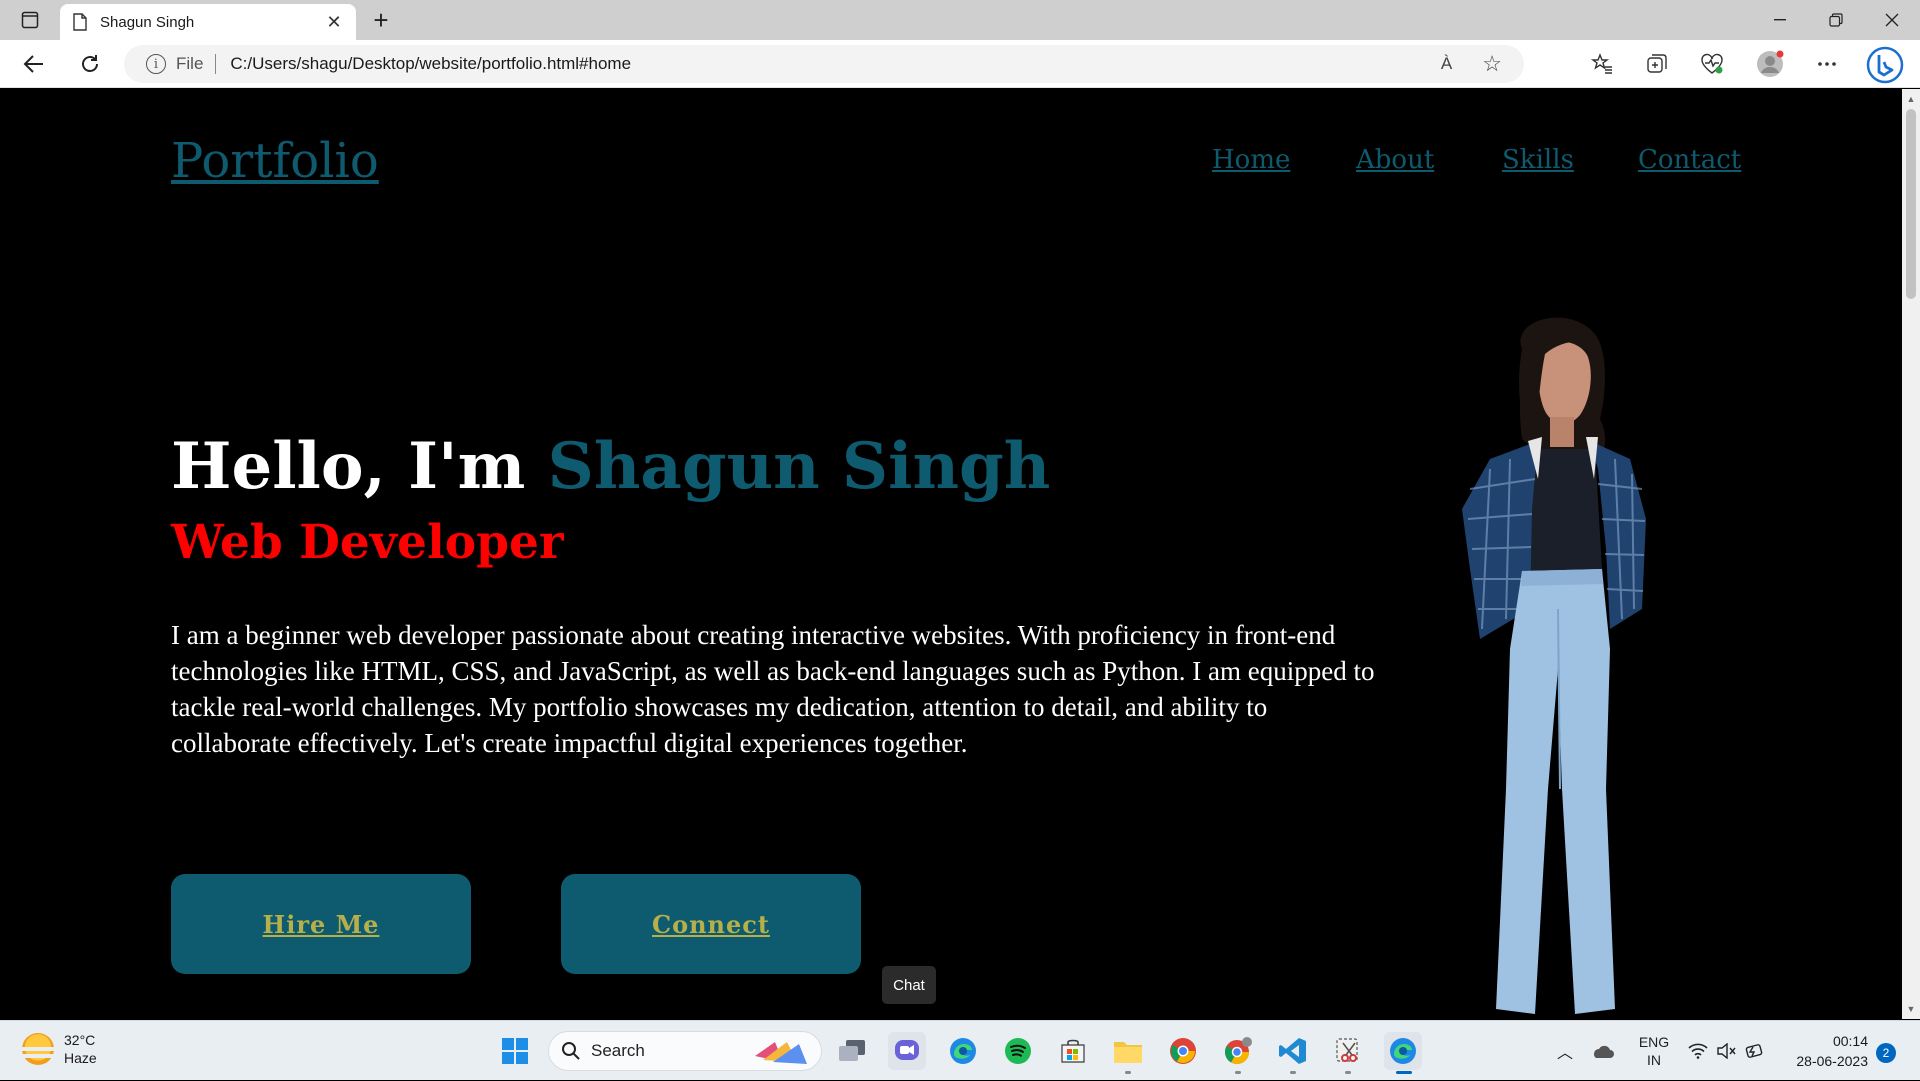  What do you see at coordinates (781, 1053) in the screenshot?
I see `search-highlight-icon` at bounding box center [781, 1053].